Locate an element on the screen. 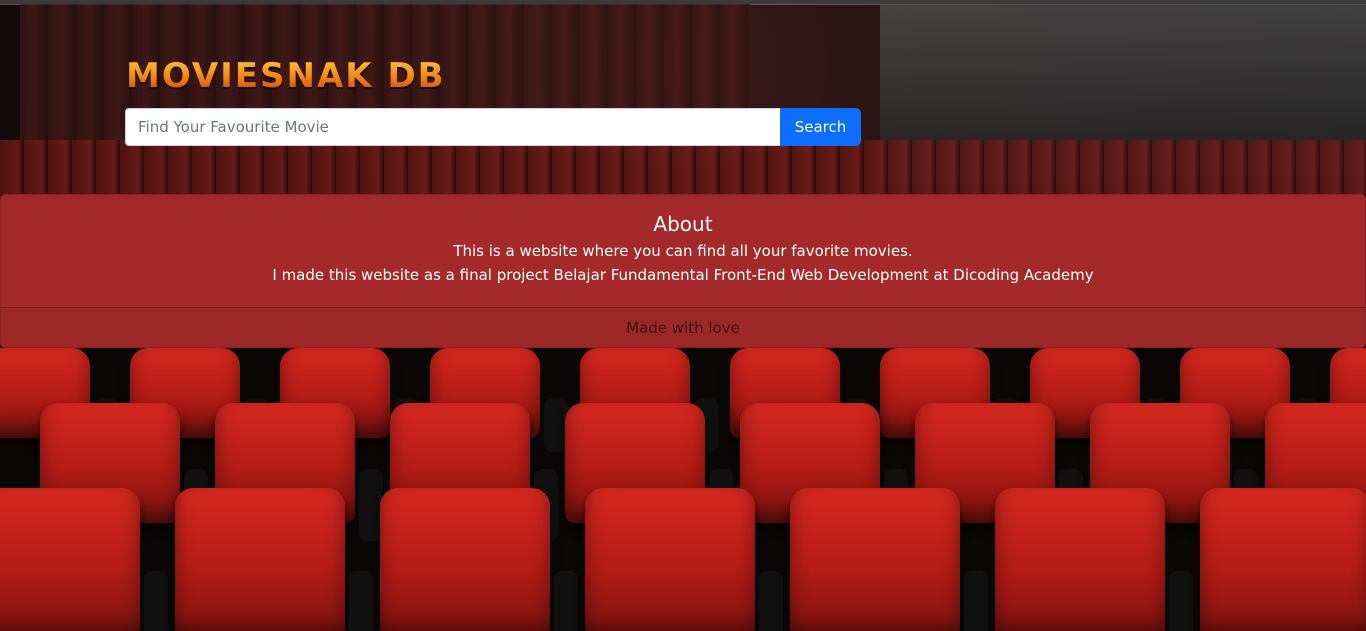  about-title: About is located at coordinates (683, 224).